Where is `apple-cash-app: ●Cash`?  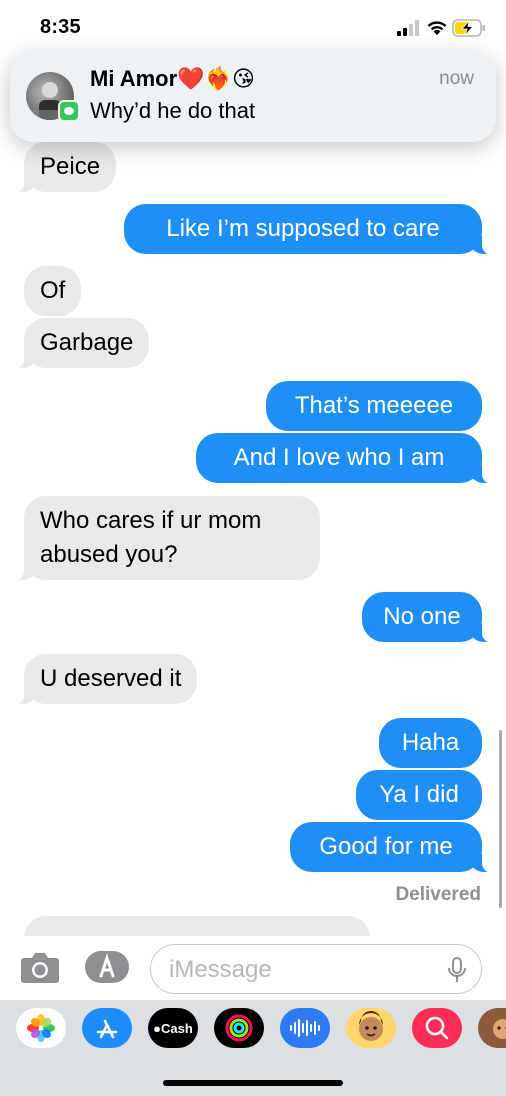 apple-cash-app: ●Cash is located at coordinates (173, 1028).